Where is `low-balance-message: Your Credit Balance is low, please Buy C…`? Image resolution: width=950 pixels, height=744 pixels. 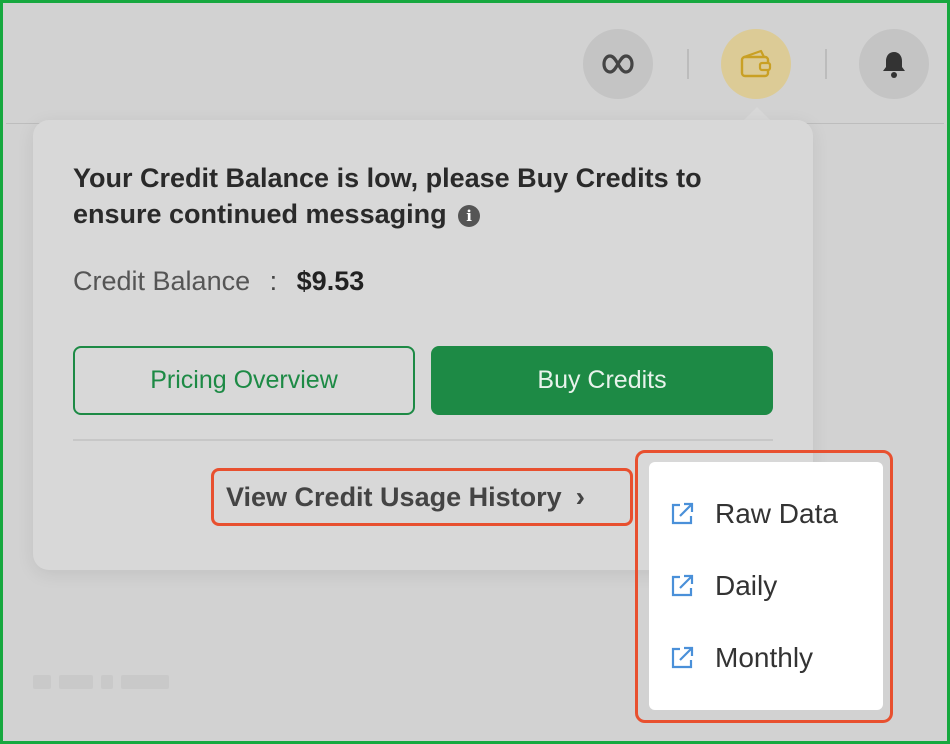 low-balance-message: Your Credit Balance is low, please Buy C… is located at coordinates (423, 196).